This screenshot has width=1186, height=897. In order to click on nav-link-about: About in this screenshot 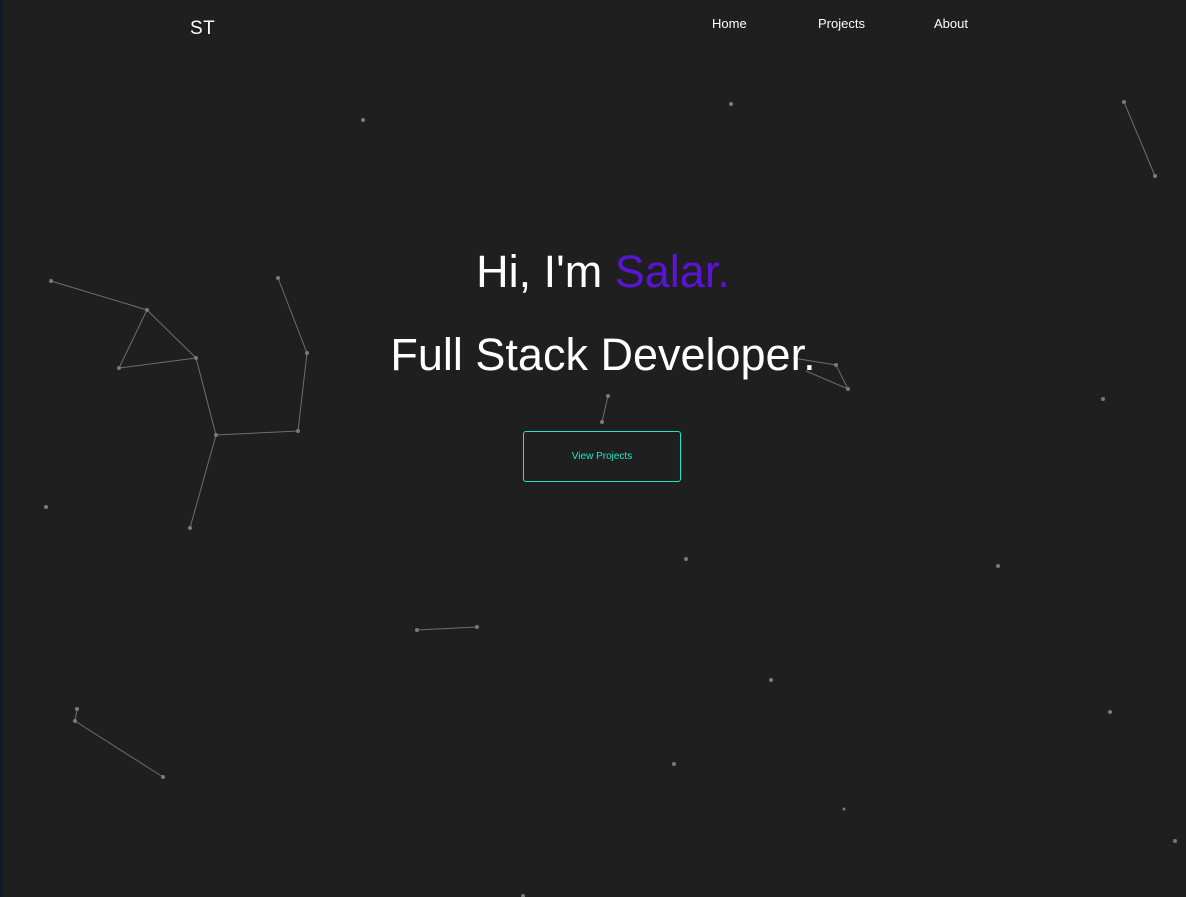, I will do `click(951, 23)`.